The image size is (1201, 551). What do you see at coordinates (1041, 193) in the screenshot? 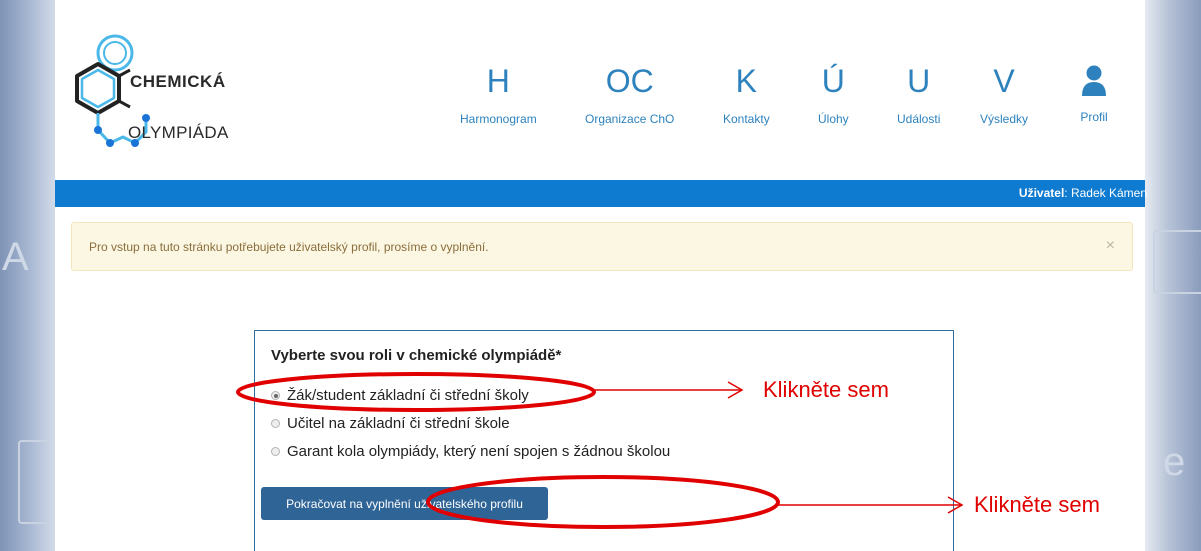
I see `user-label: Uživatel` at bounding box center [1041, 193].